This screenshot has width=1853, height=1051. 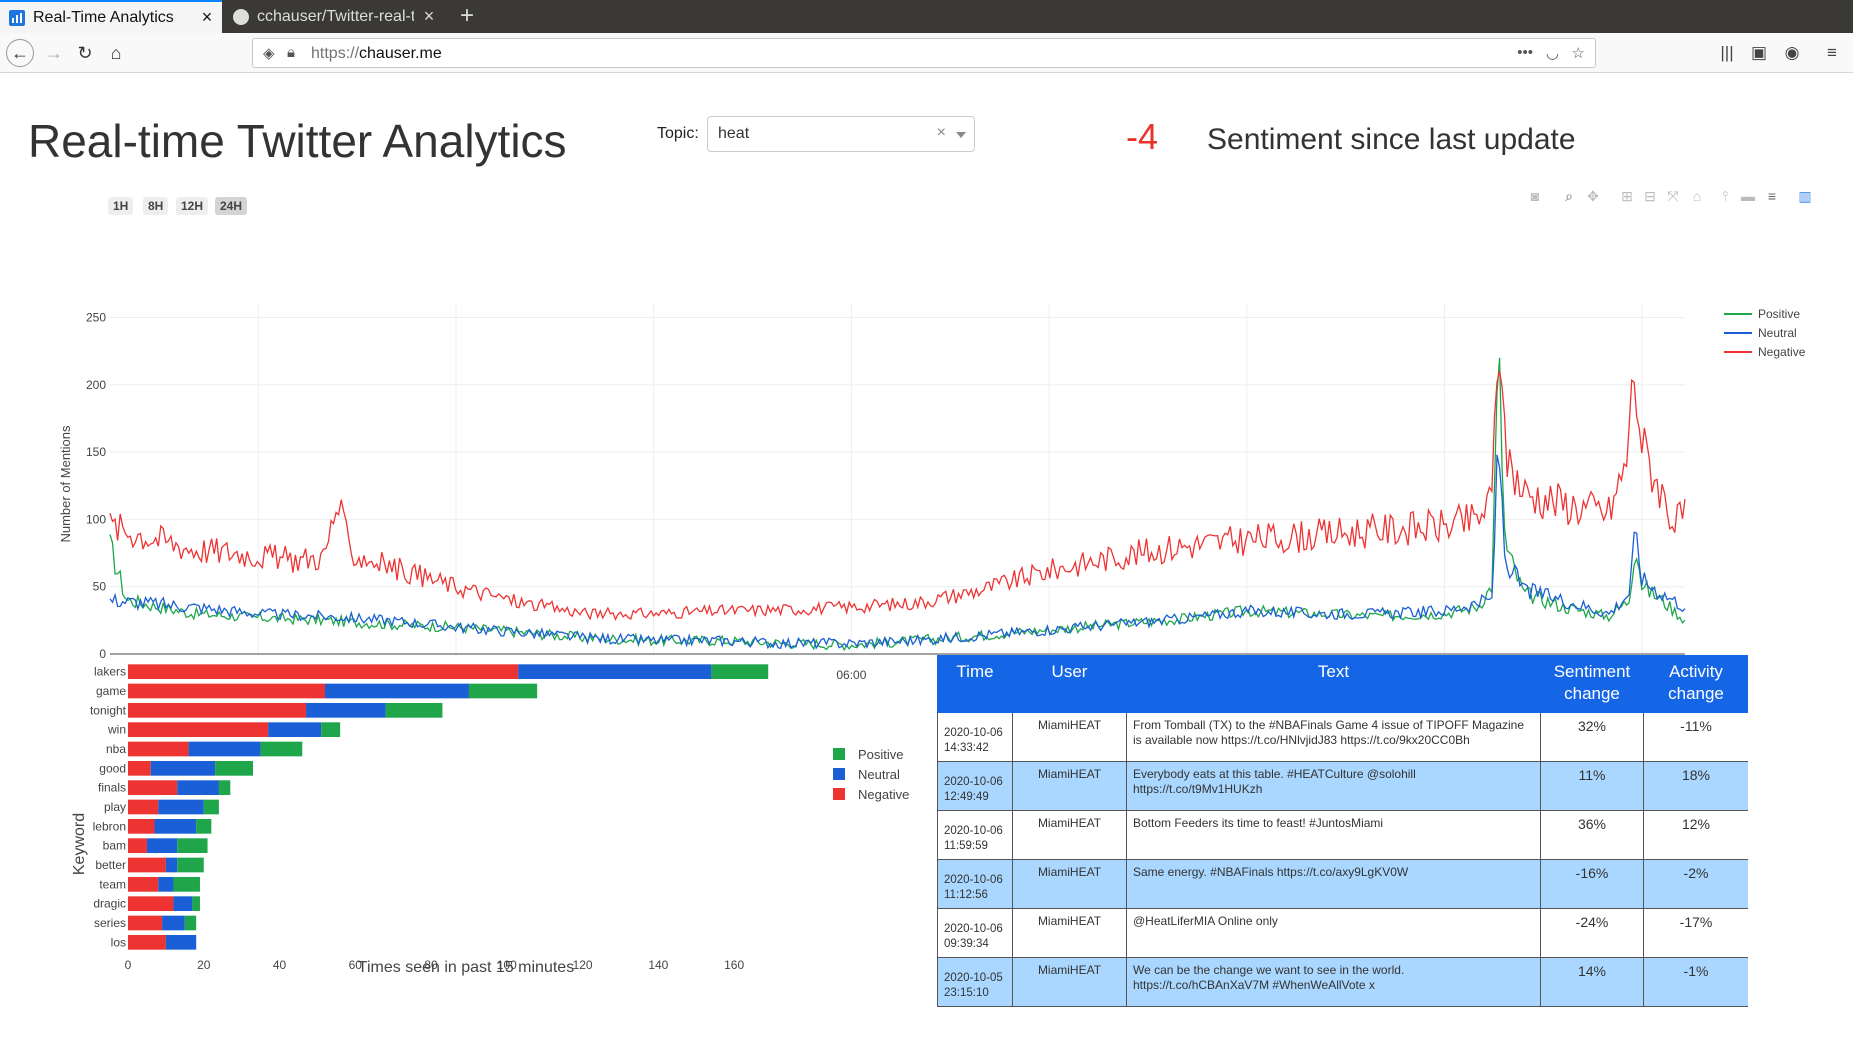 I want to click on cell-sentiment: 11%, so click(x=1592, y=786).